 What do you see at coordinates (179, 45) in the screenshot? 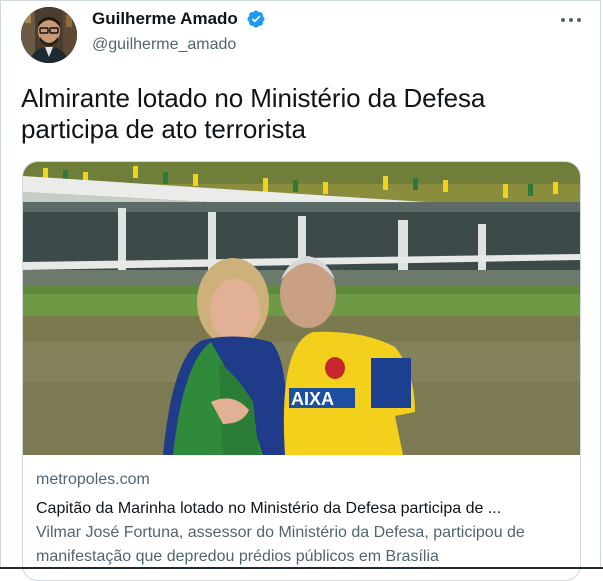
I see `author-handle: @guilherme_amado` at bounding box center [179, 45].